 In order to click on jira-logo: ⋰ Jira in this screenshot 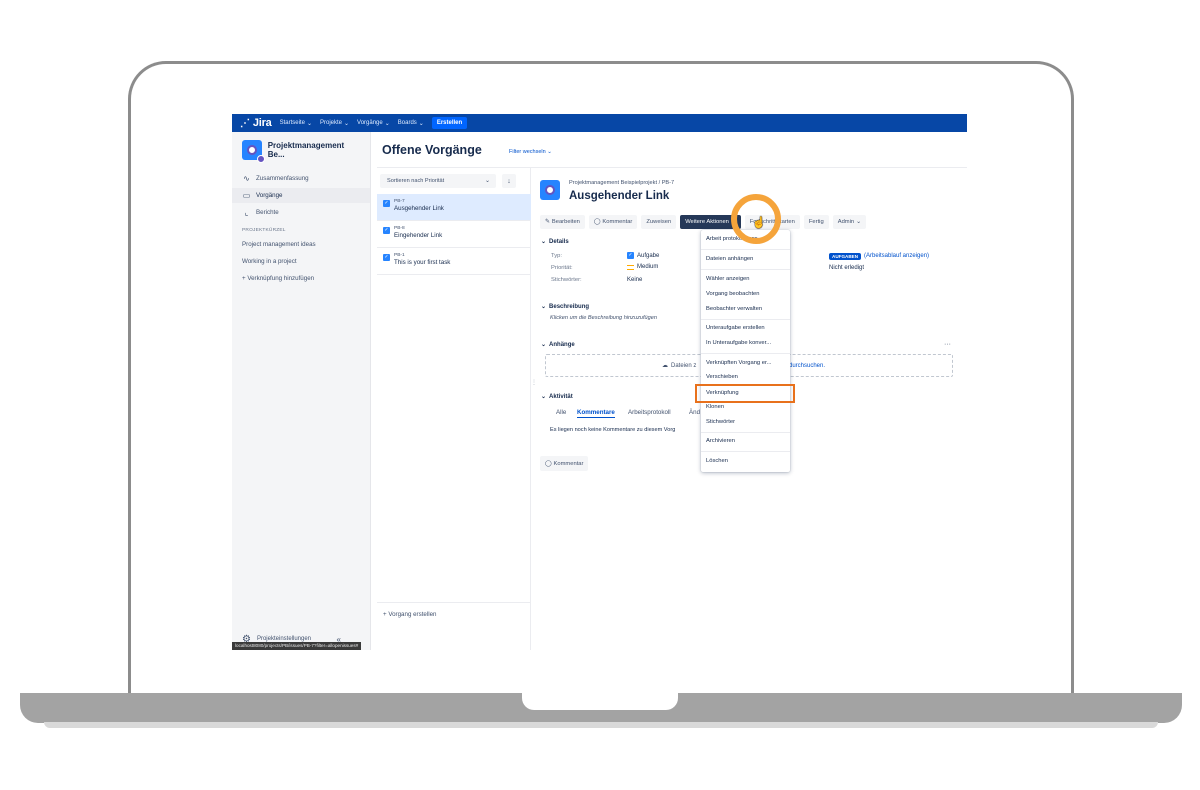, I will do `click(256, 123)`.